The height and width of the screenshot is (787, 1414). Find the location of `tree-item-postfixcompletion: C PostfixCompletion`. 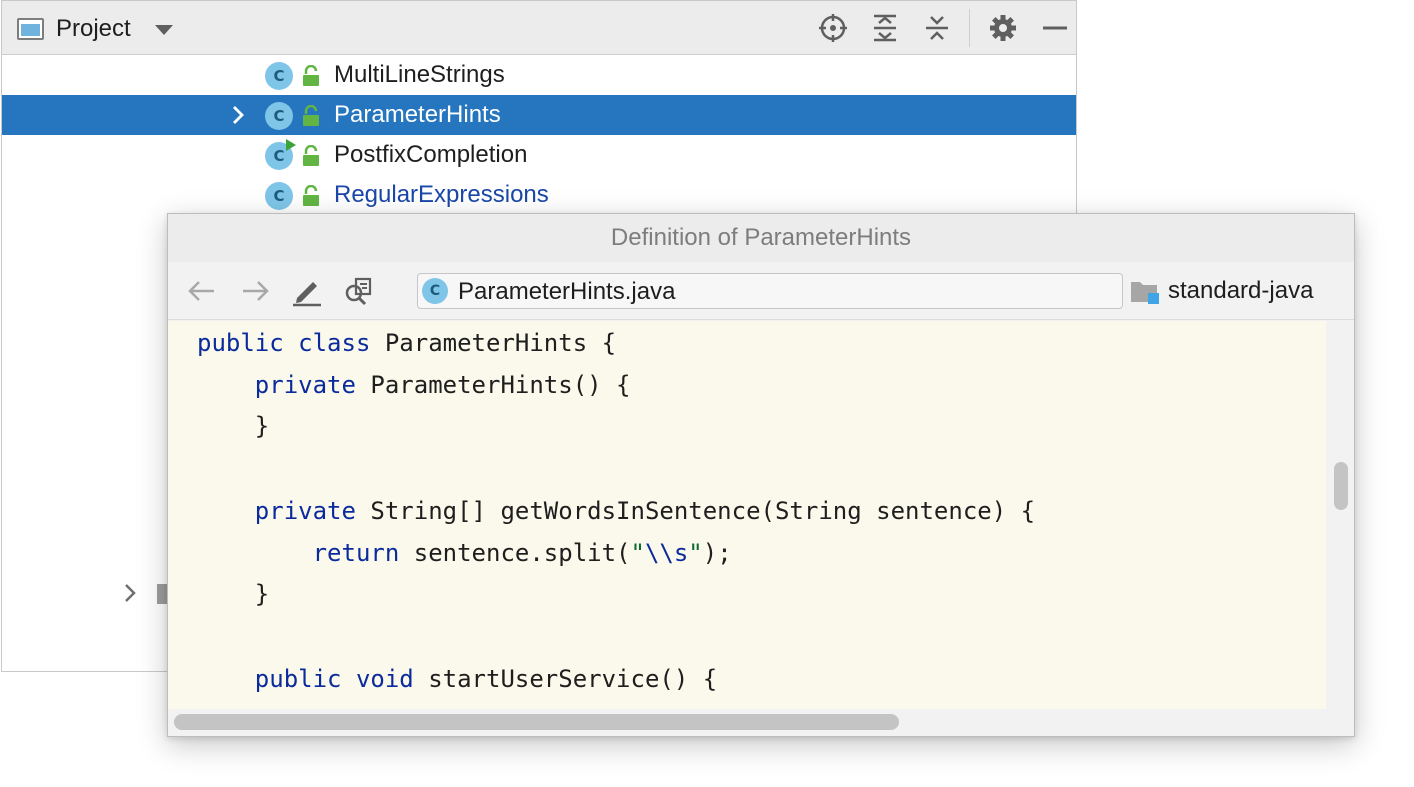

tree-item-postfixcompletion: C PostfixCompletion is located at coordinates (539, 155).